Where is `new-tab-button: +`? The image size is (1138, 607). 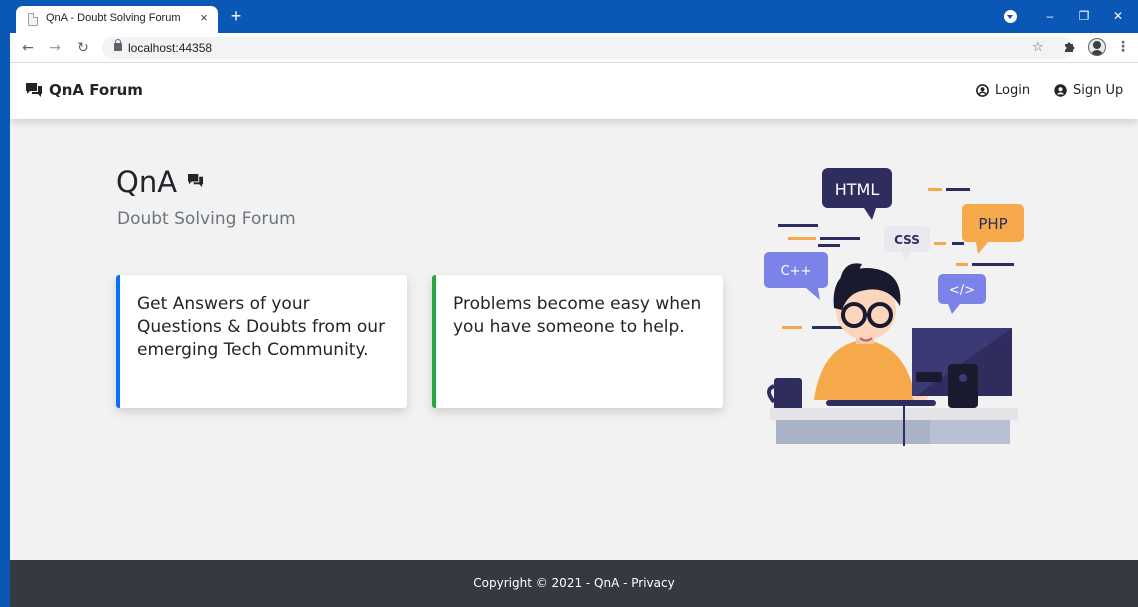 new-tab-button: + is located at coordinates (236, 17).